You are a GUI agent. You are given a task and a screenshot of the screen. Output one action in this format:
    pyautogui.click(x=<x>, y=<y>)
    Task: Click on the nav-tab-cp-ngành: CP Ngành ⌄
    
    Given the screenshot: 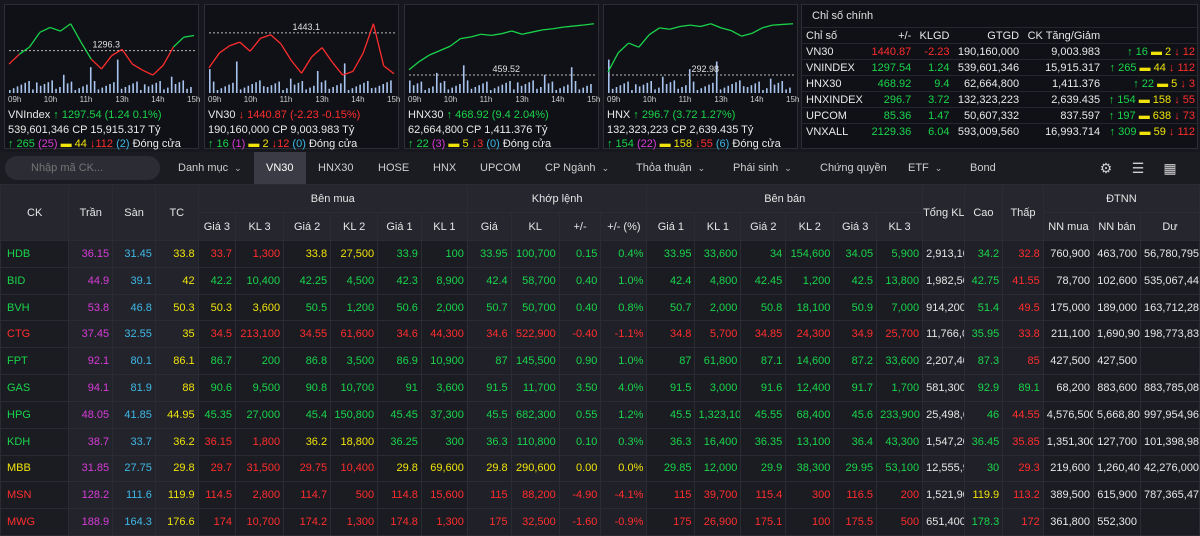 What is the action you would take?
    pyautogui.click(x=577, y=168)
    